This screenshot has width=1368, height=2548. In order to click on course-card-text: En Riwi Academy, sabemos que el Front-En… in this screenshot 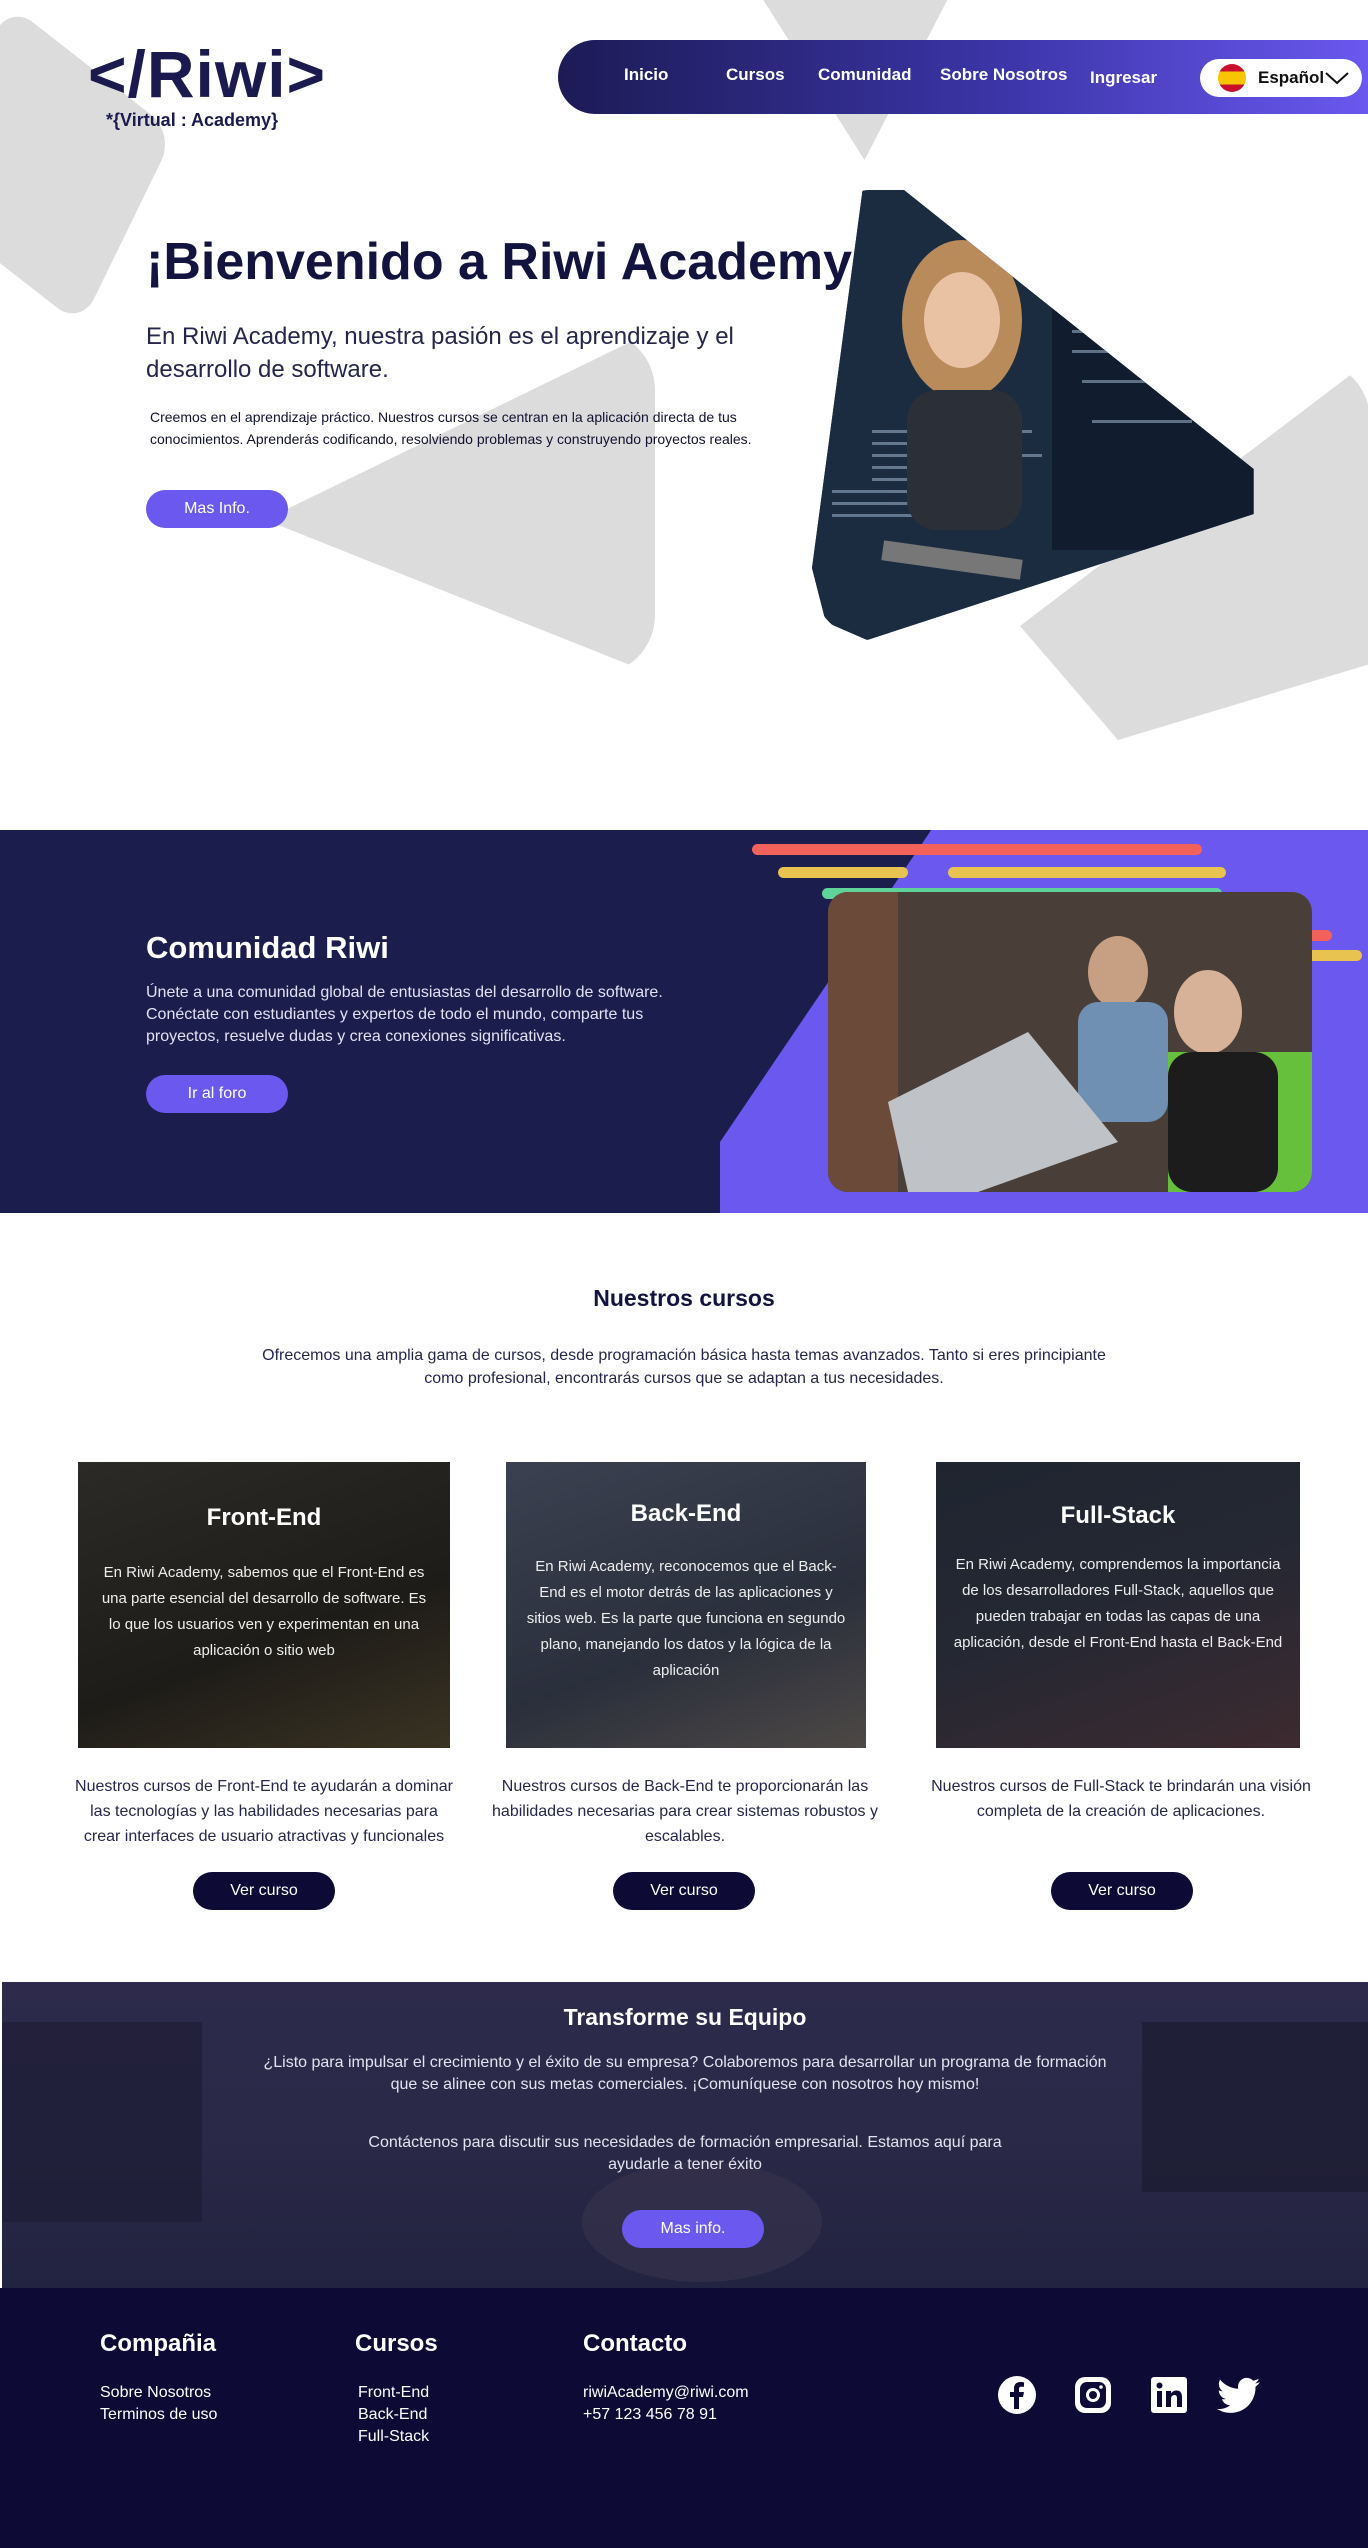, I will do `click(264, 1611)`.